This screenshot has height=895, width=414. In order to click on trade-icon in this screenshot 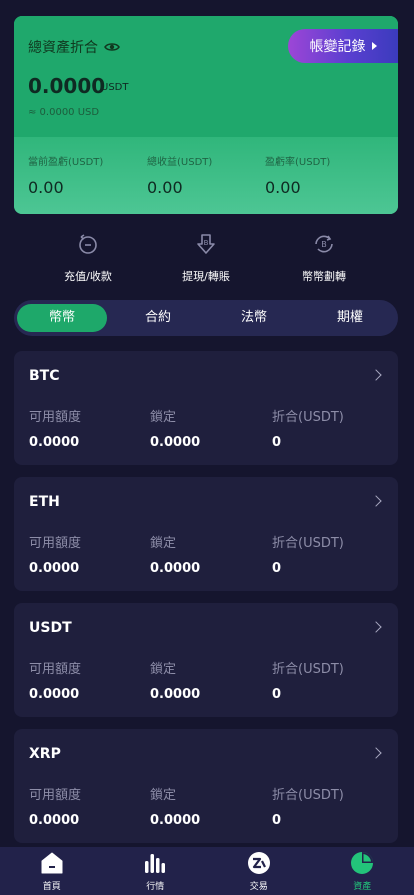, I will do `click(258, 863)`.